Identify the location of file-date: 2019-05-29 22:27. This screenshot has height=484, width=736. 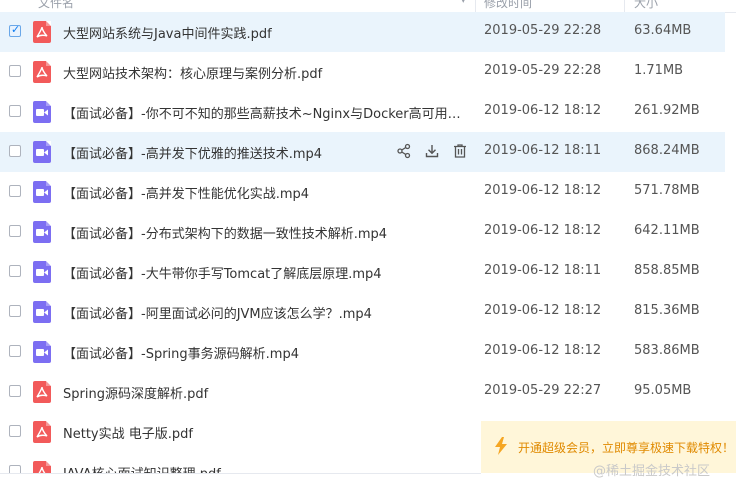
(543, 390).